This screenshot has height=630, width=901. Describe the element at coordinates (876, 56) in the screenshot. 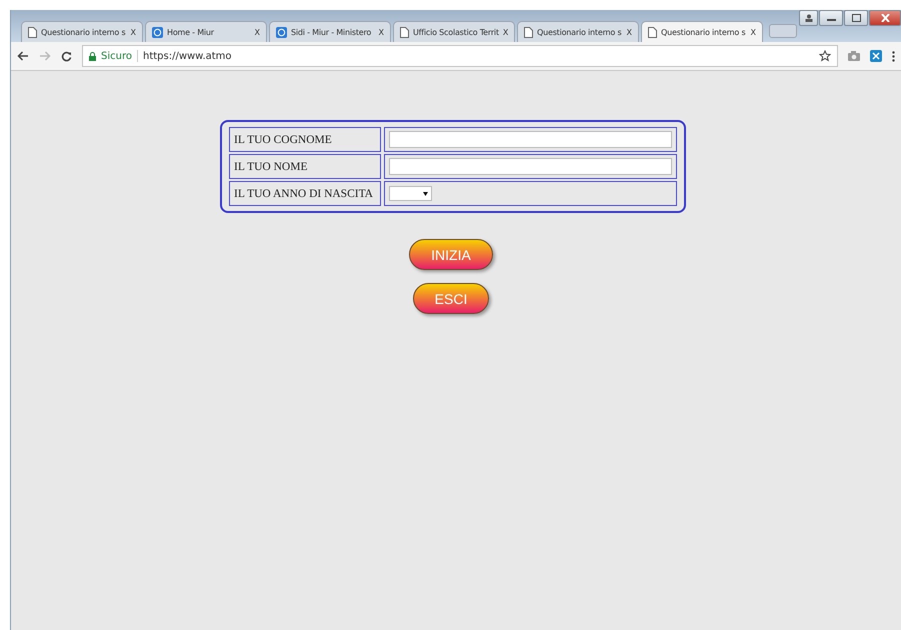

I see `extension-icon` at that location.